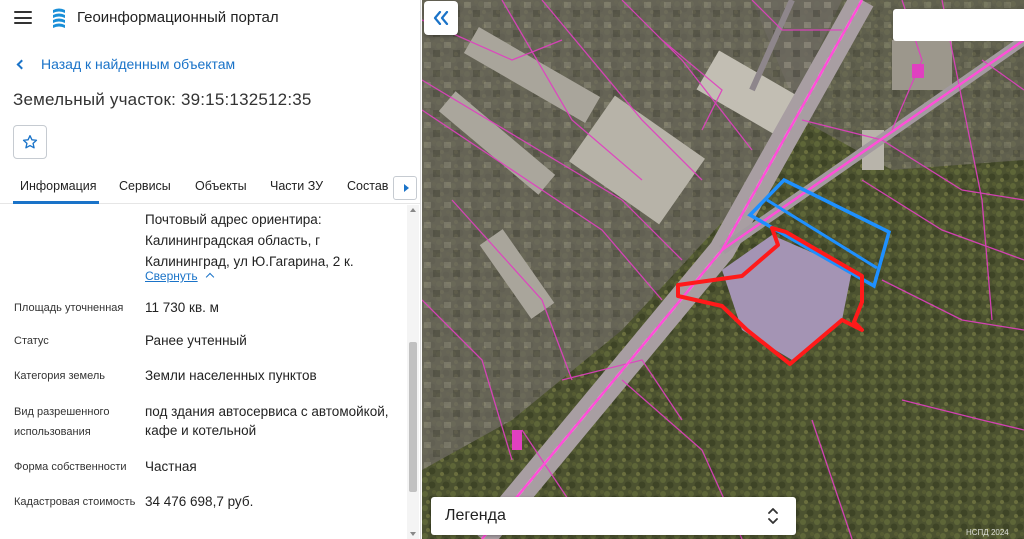  Describe the element at coordinates (59, 376) in the screenshot. I see `land-category-label: Категория земель` at that location.